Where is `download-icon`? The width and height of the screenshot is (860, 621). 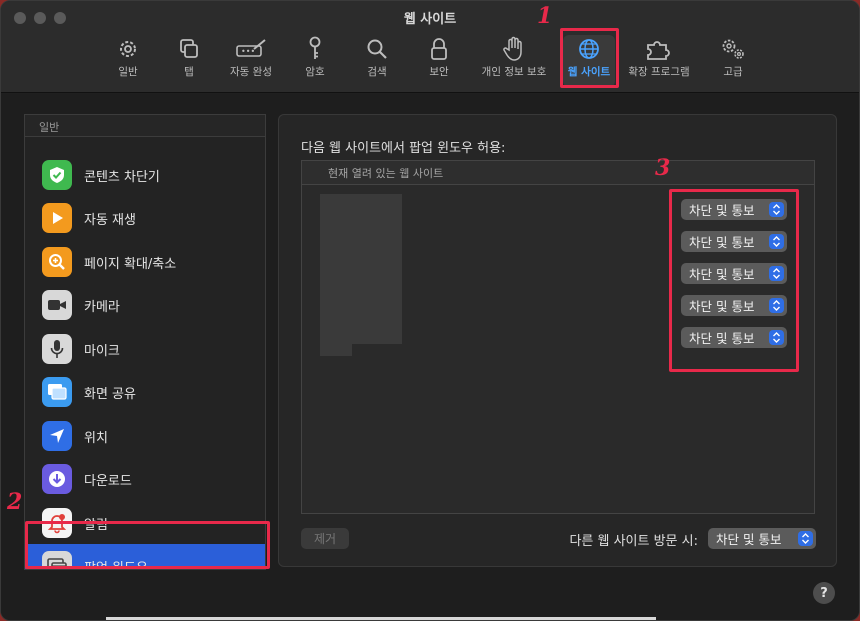
download-icon is located at coordinates (57, 479).